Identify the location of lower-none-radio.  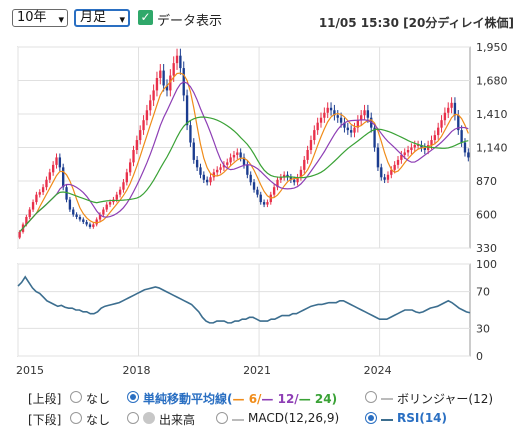
(76, 418).